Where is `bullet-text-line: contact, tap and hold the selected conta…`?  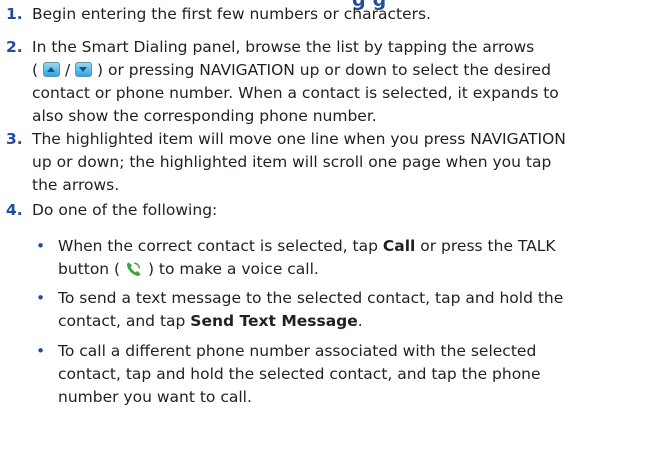 bullet-text-line: contact, tap and hold the selected conta… is located at coordinates (299, 374).